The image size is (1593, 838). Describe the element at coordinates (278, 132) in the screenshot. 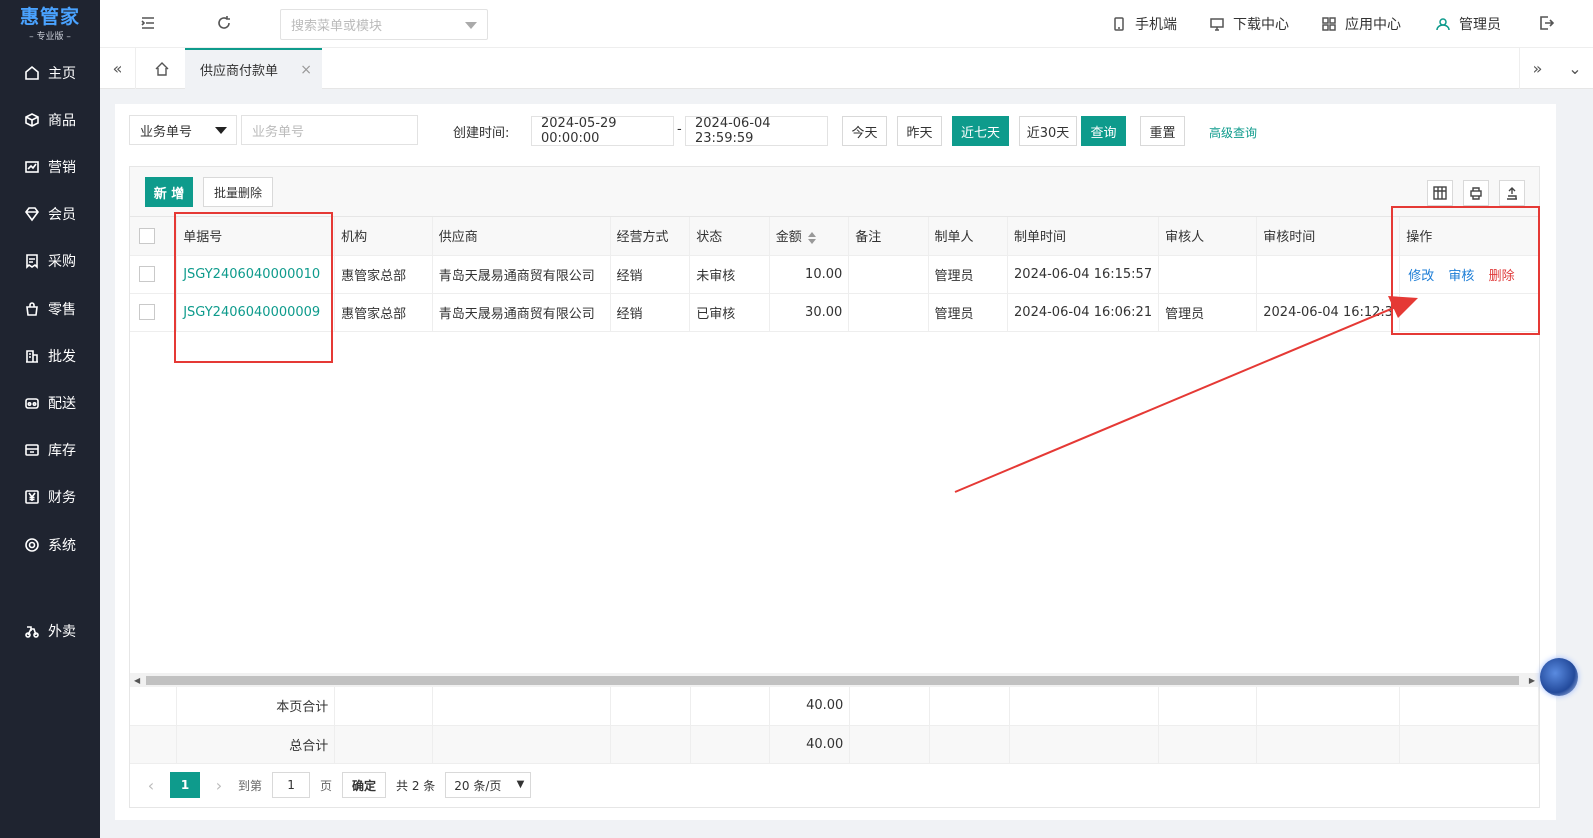

I see `doc-no-placeholder: 业务单号` at that location.